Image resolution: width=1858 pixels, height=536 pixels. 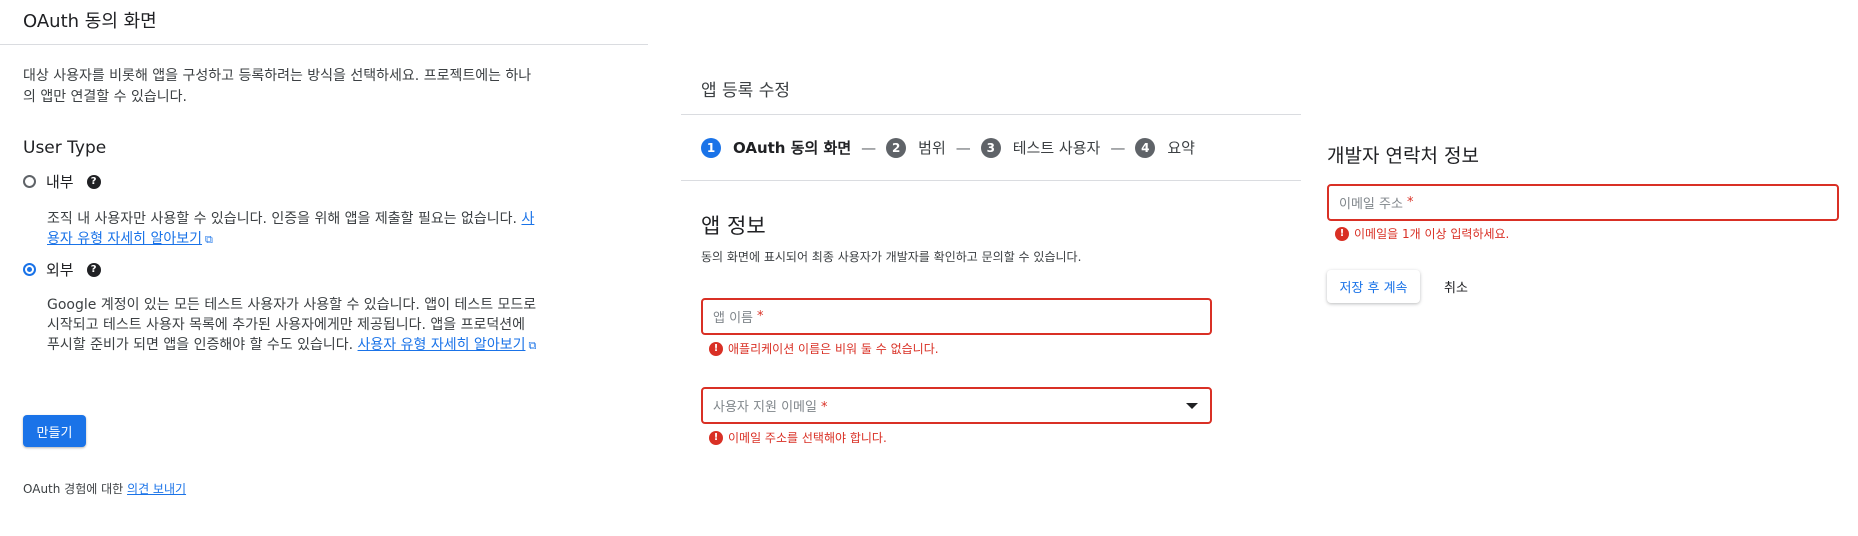 I want to click on step-4-number: 4, so click(x=1145, y=147).